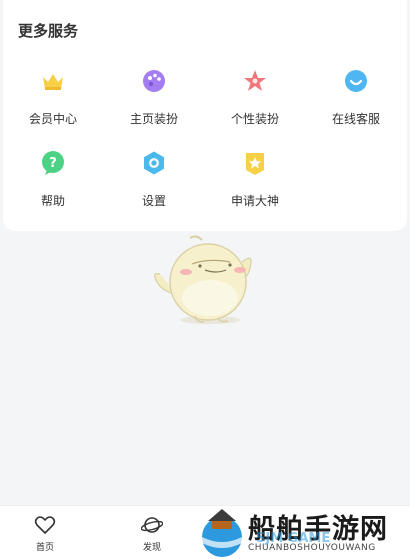 The image size is (410, 559). What do you see at coordinates (255, 97) in the screenshot?
I see `service-personal-decoration: 个性装扮` at bounding box center [255, 97].